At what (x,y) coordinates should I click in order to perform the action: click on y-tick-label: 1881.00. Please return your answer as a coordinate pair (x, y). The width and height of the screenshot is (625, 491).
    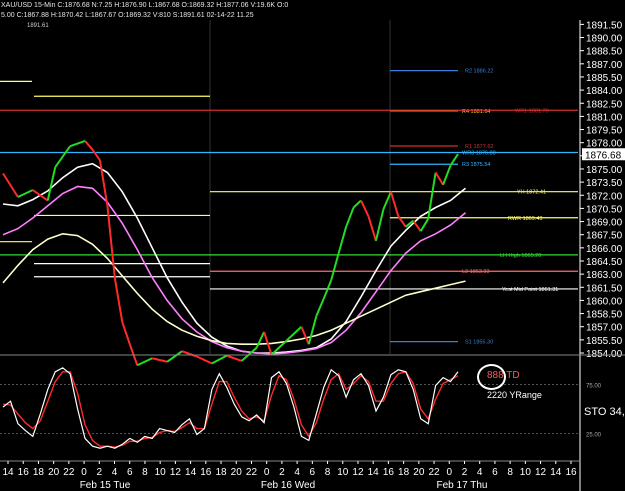
    Looking at the image, I should click on (604, 117).